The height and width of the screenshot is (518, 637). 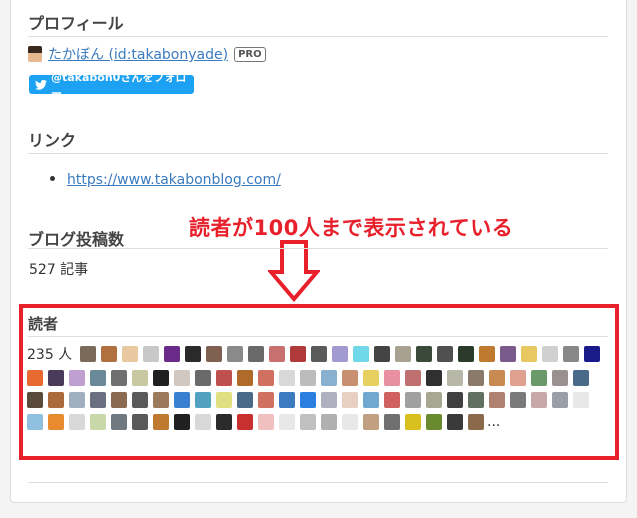 What do you see at coordinates (138, 54) in the screenshot?
I see `profile-name-link: たかぼん (id:takabonyade)` at bounding box center [138, 54].